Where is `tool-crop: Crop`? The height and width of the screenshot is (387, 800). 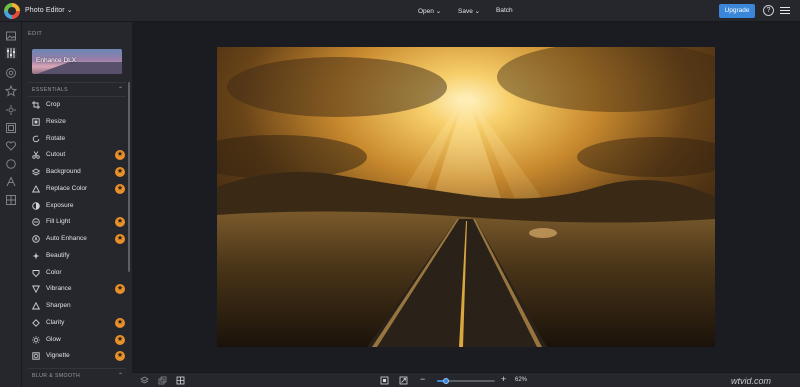
tool-crop: Crop is located at coordinates (74, 105).